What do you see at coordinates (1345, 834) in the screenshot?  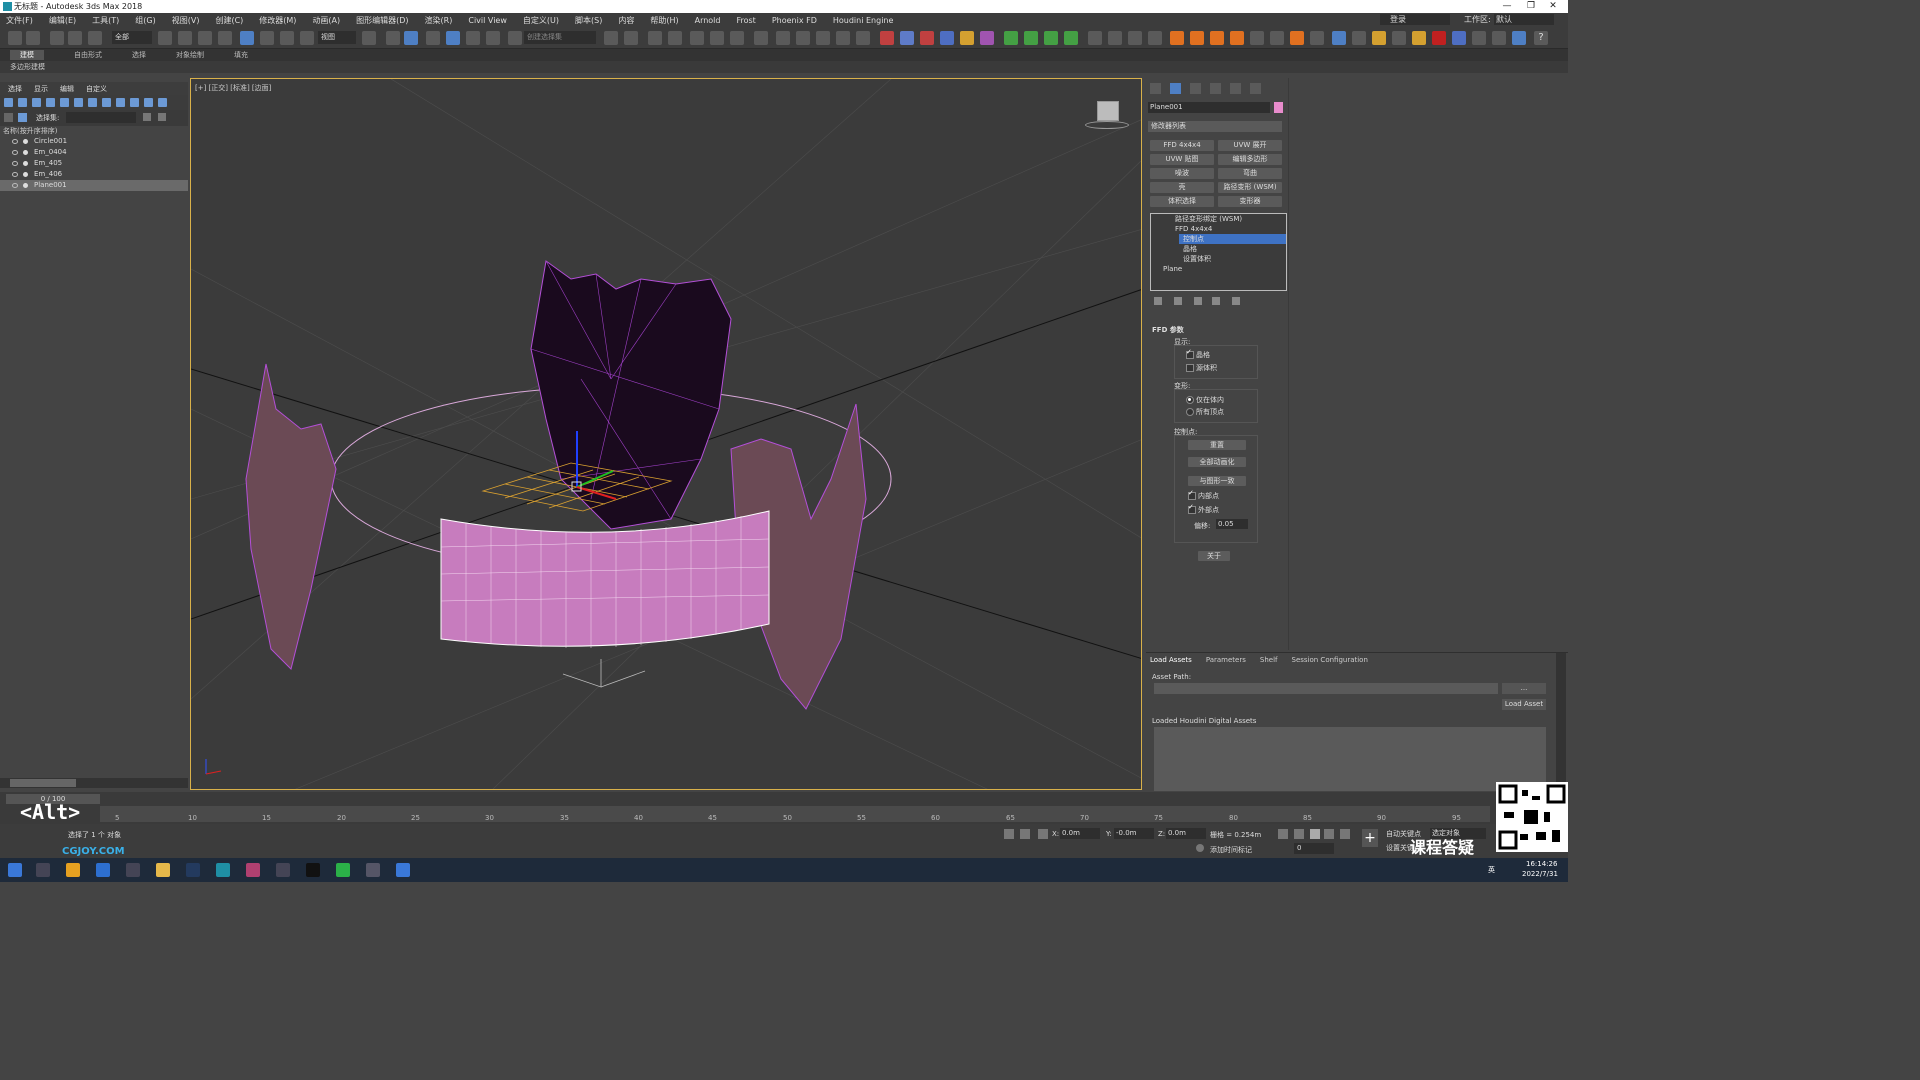 I see `go-to-end-icon` at bounding box center [1345, 834].